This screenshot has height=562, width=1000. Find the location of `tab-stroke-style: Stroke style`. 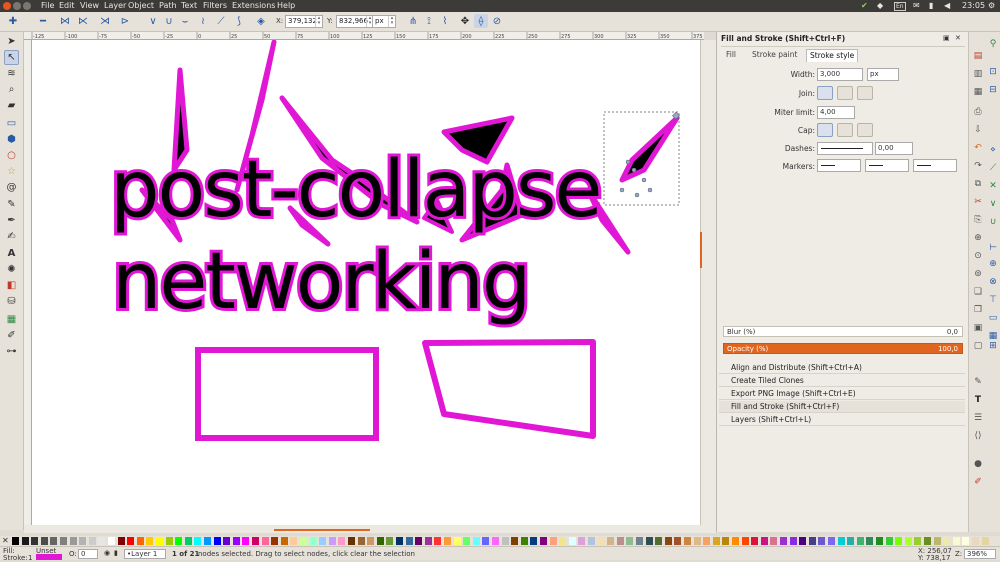

tab-stroke-style: Stroke style is located at coordinates (832, 55).